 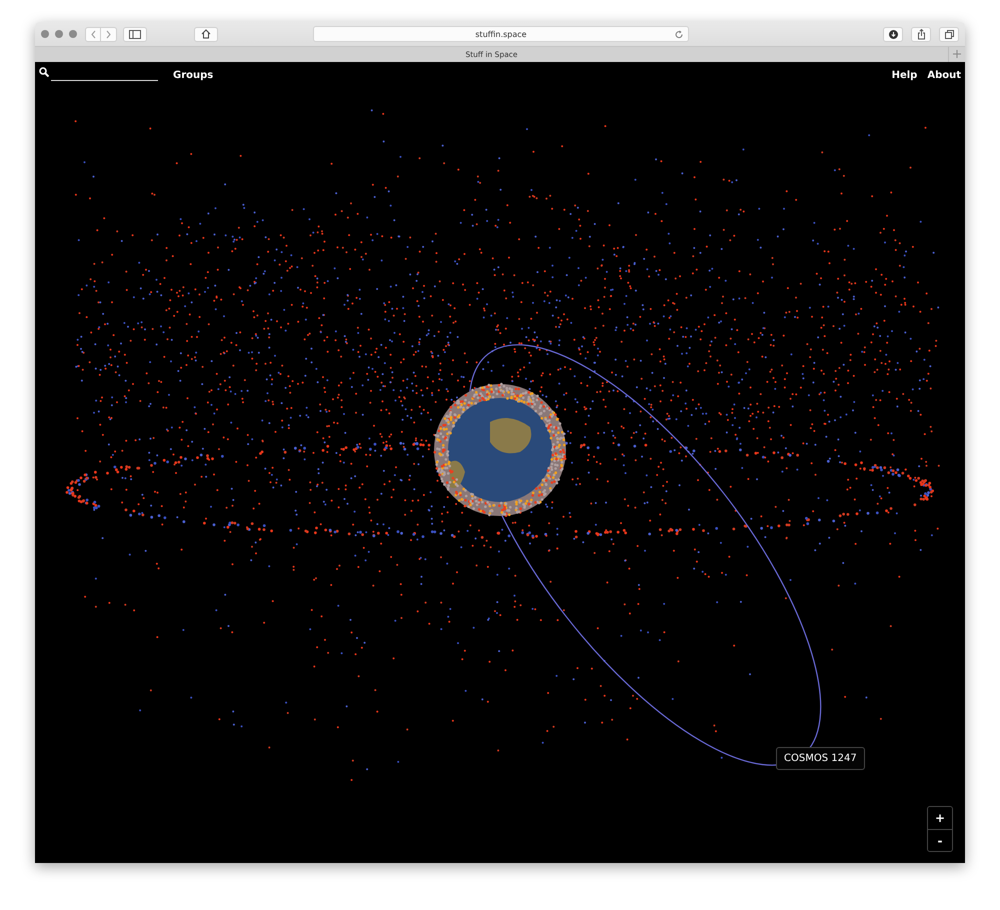 I want to click on sidebar-button, so click(x=135, y=34).